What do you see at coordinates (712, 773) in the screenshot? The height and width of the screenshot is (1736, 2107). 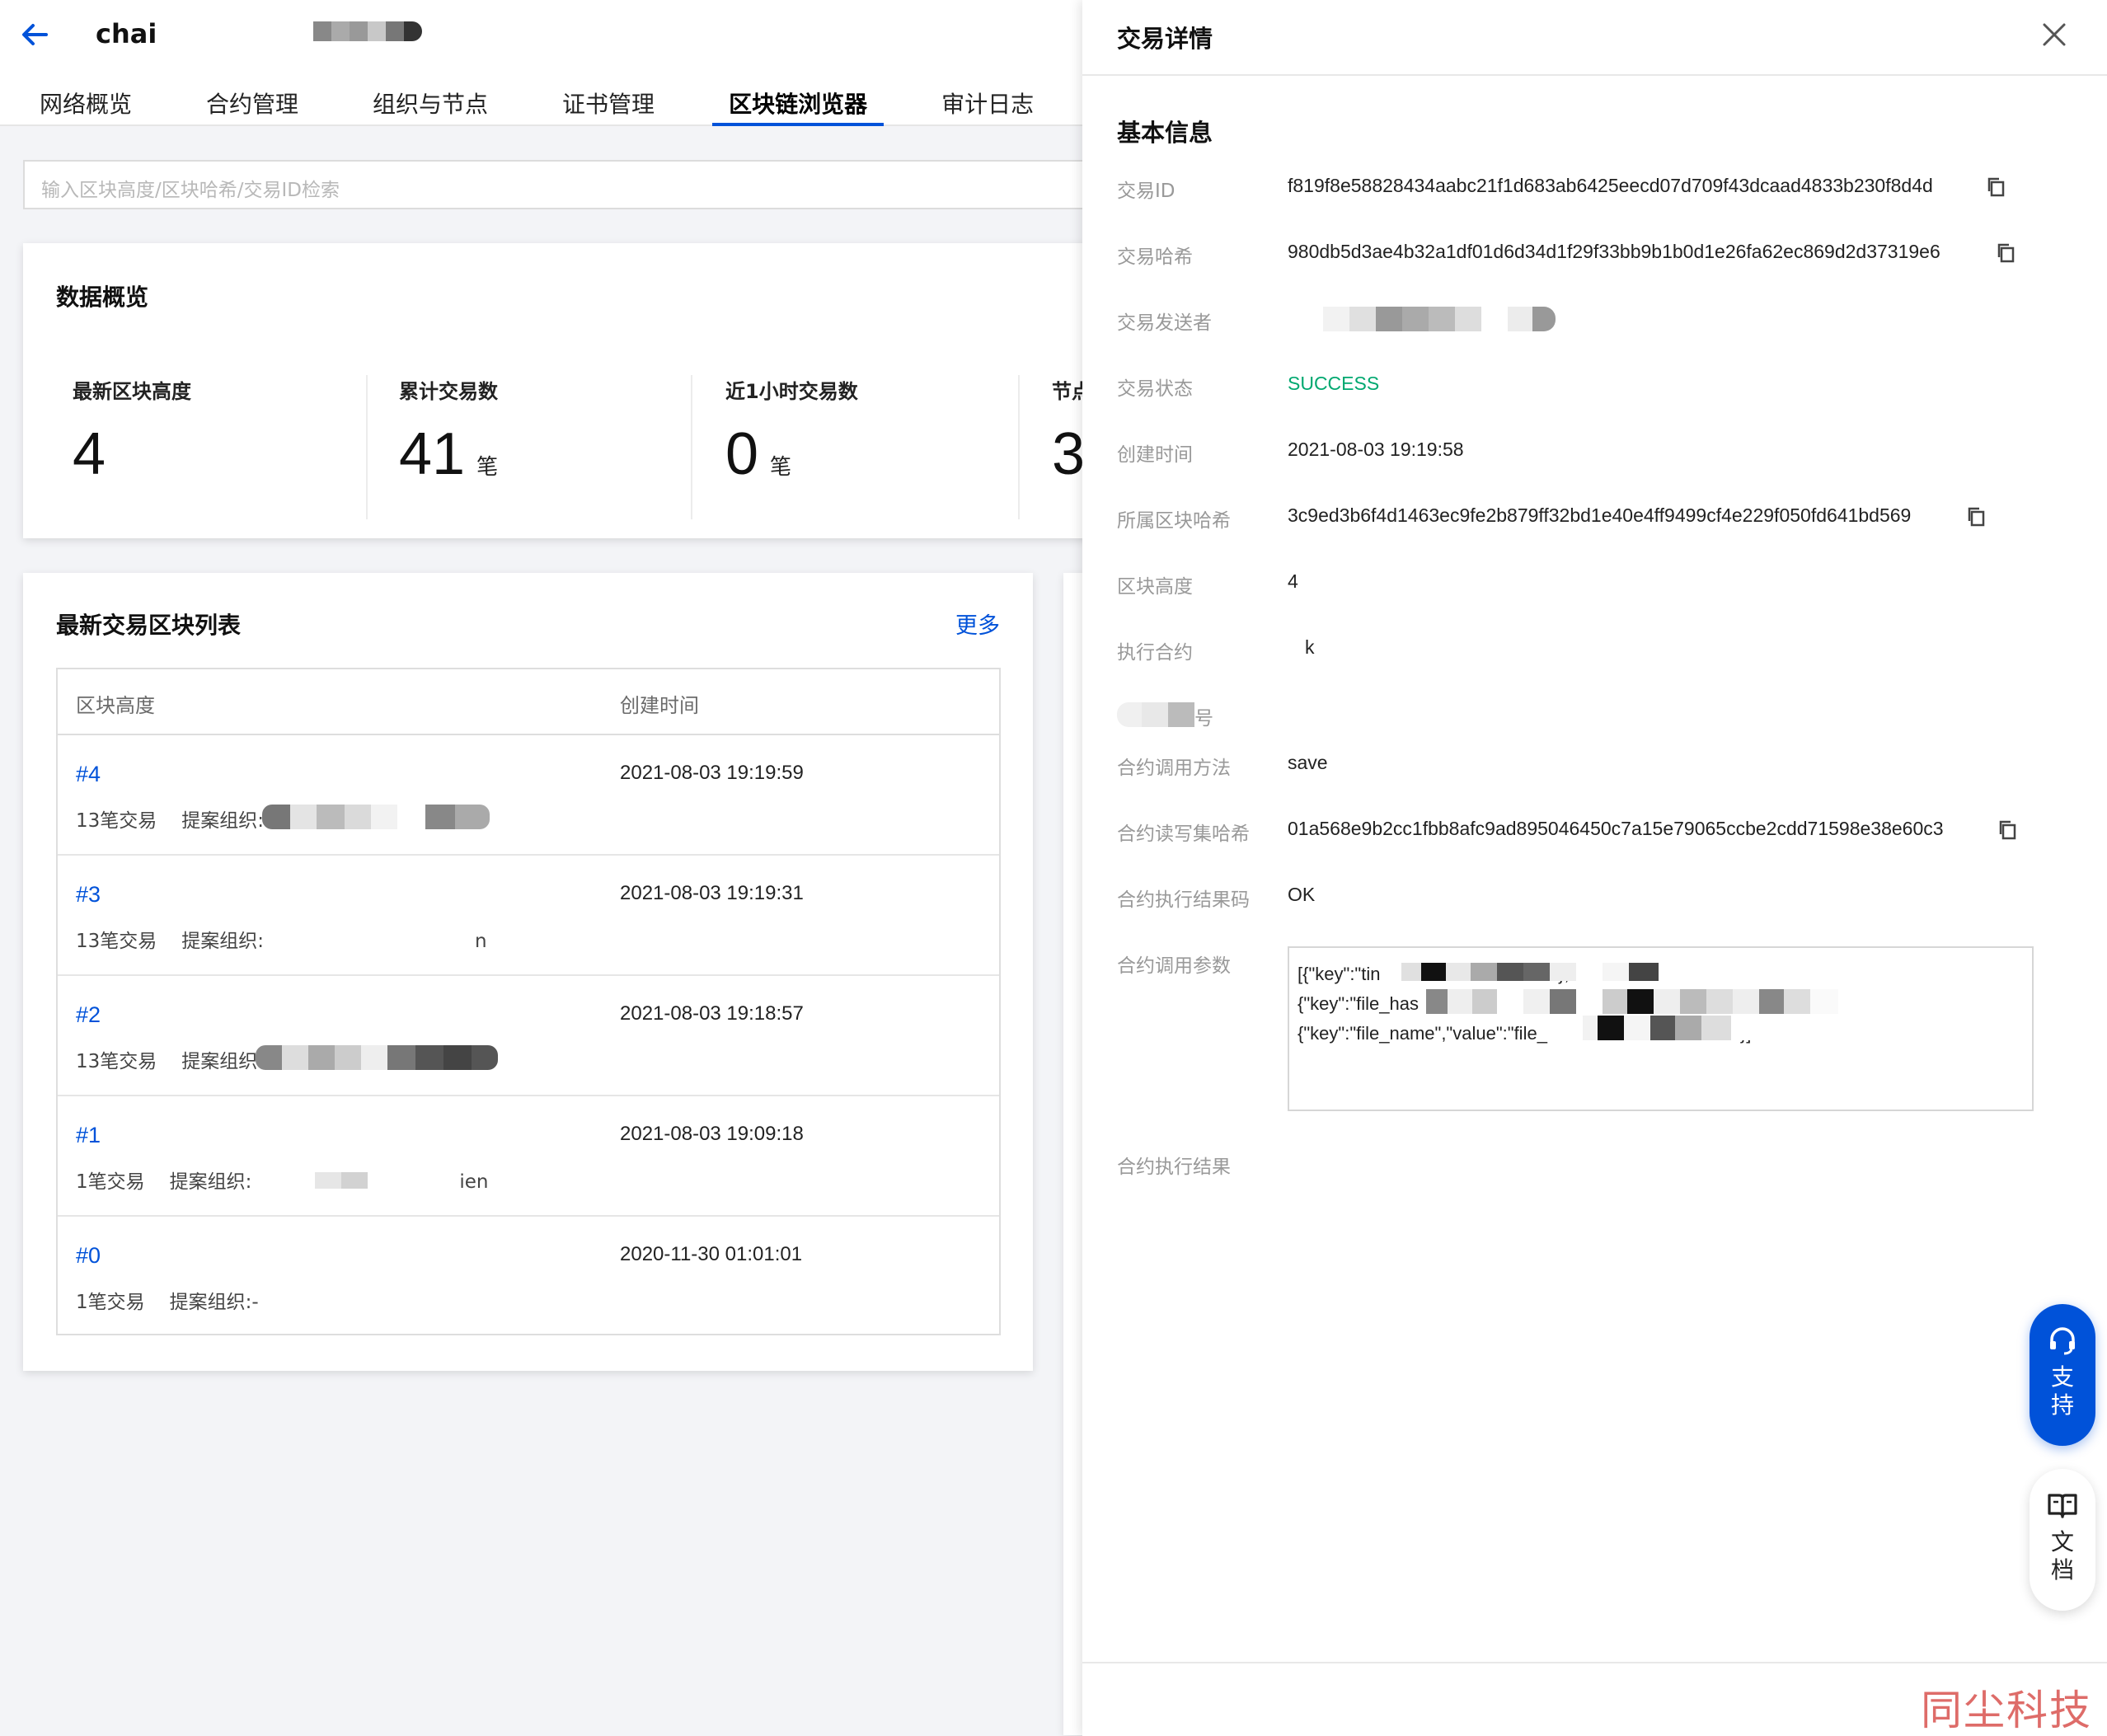 I see `block-time: 2021-08-03 19:19:59` at bounding box center [712, 773].